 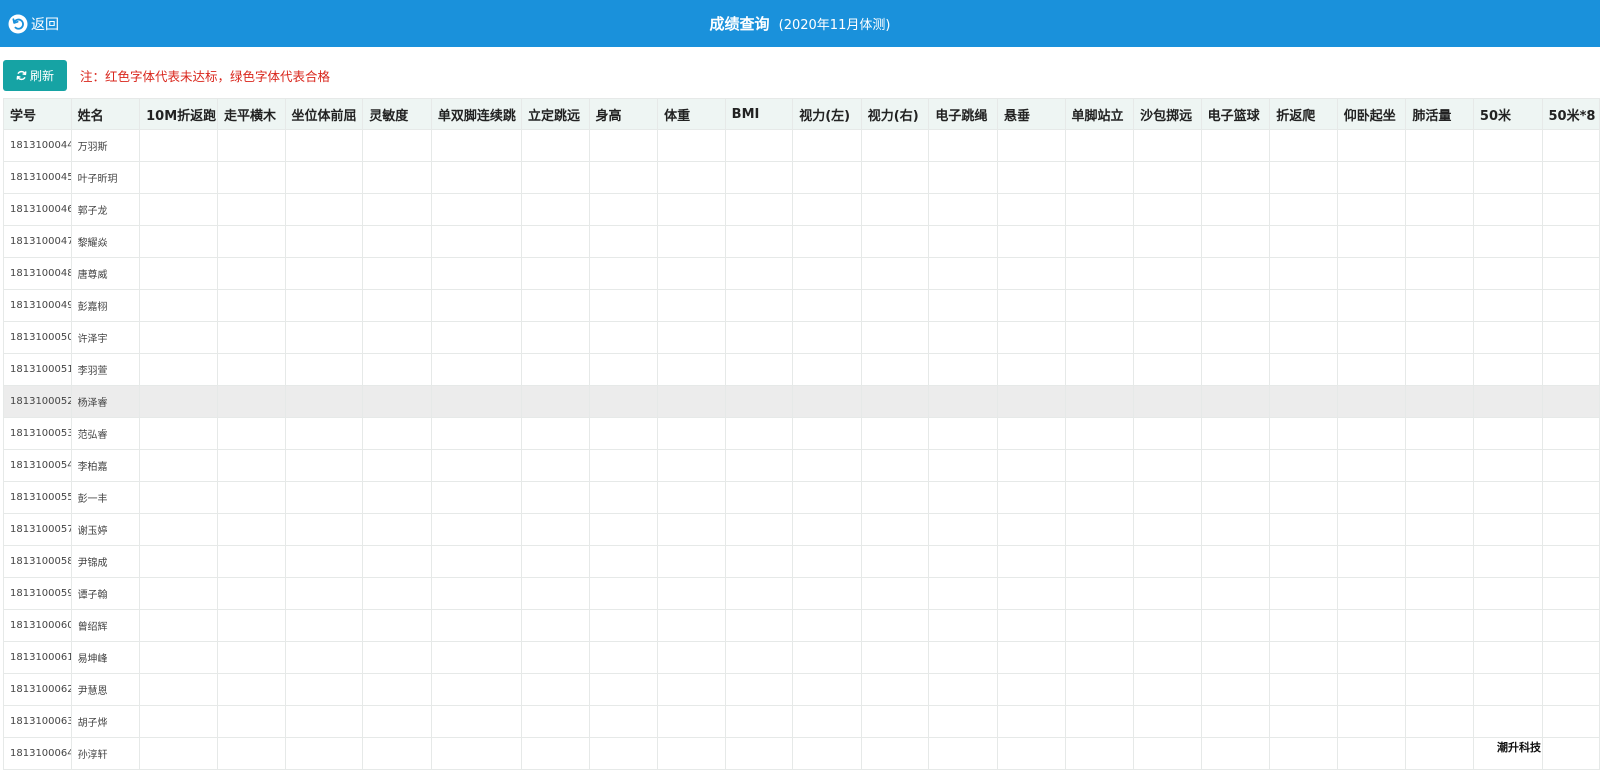 What do you see at coordinates (801, 145) in the screenshot?
I see `table-row: 1813100044 万羽斯` at bounding box center [801, 145].